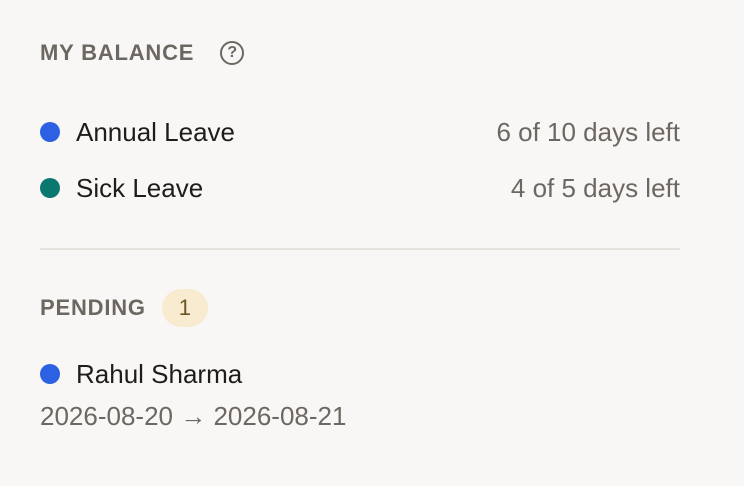 Image resolution: width=744 pixels, height=486 pixels. I want to click on balance-header: MY BALANCE ?, so click(142, 53).